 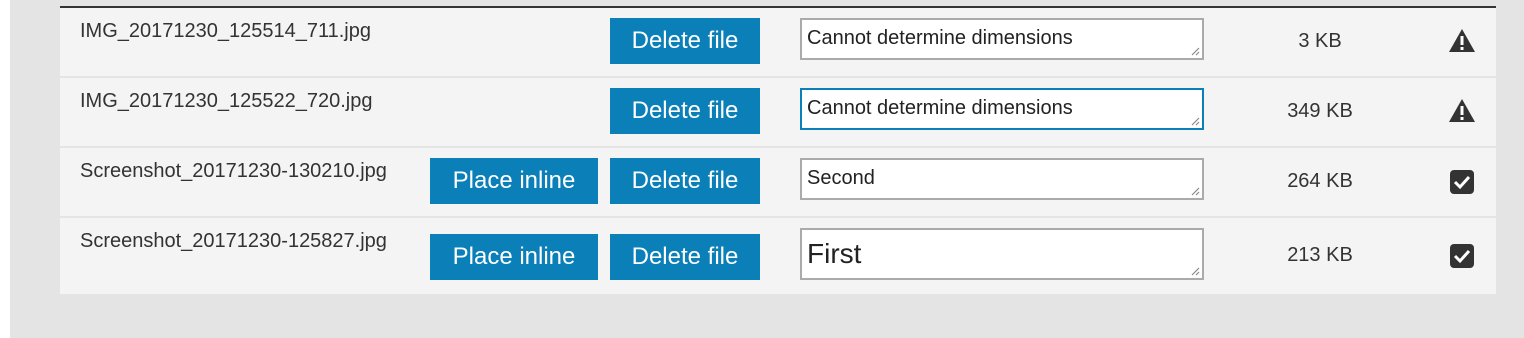 What do you see at coordinates (1320, 111) in the screenshot?
I see `file-size: 349 KB` at bounding box center [1320, 111].